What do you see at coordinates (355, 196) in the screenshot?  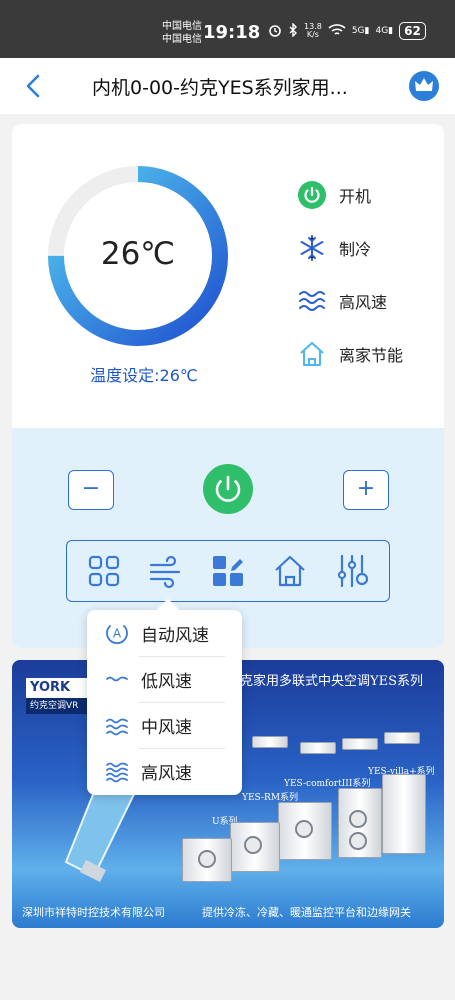 I see `status-power-label: 开机` at bounding box center [355, 196].